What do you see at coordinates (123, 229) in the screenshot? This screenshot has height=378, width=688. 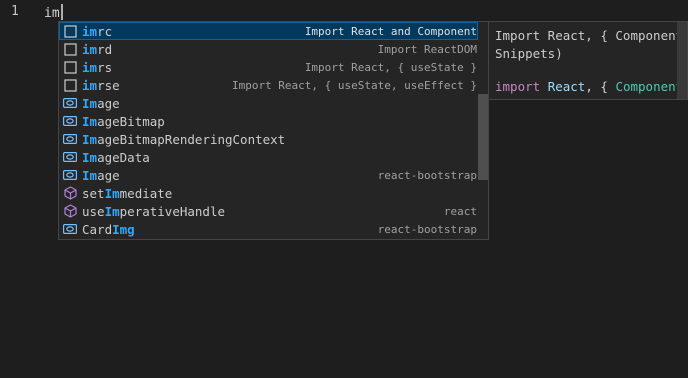 I see `suggestion-match-highlight: Img` at bounding box center [123, 229].